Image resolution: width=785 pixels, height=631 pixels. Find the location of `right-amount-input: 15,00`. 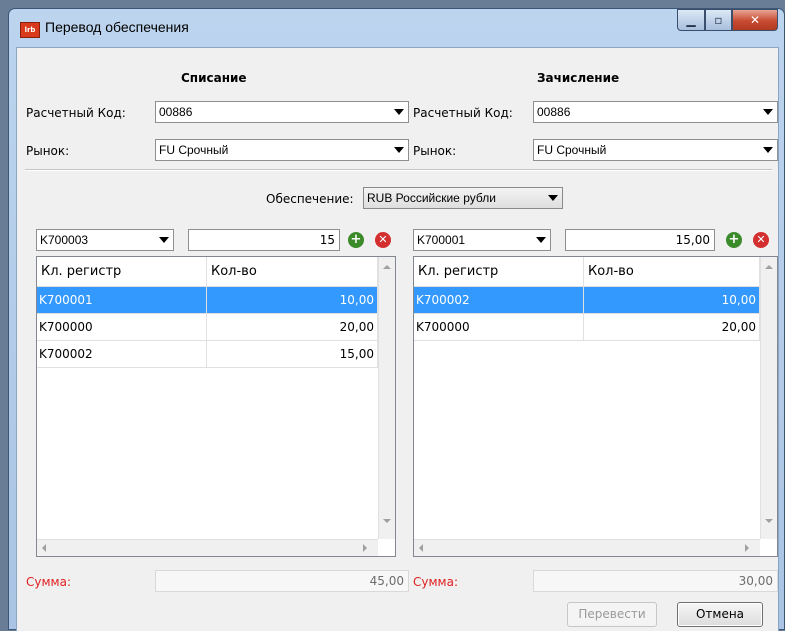

right-amount-input: 15,00 is located at coordinates (640, 240).